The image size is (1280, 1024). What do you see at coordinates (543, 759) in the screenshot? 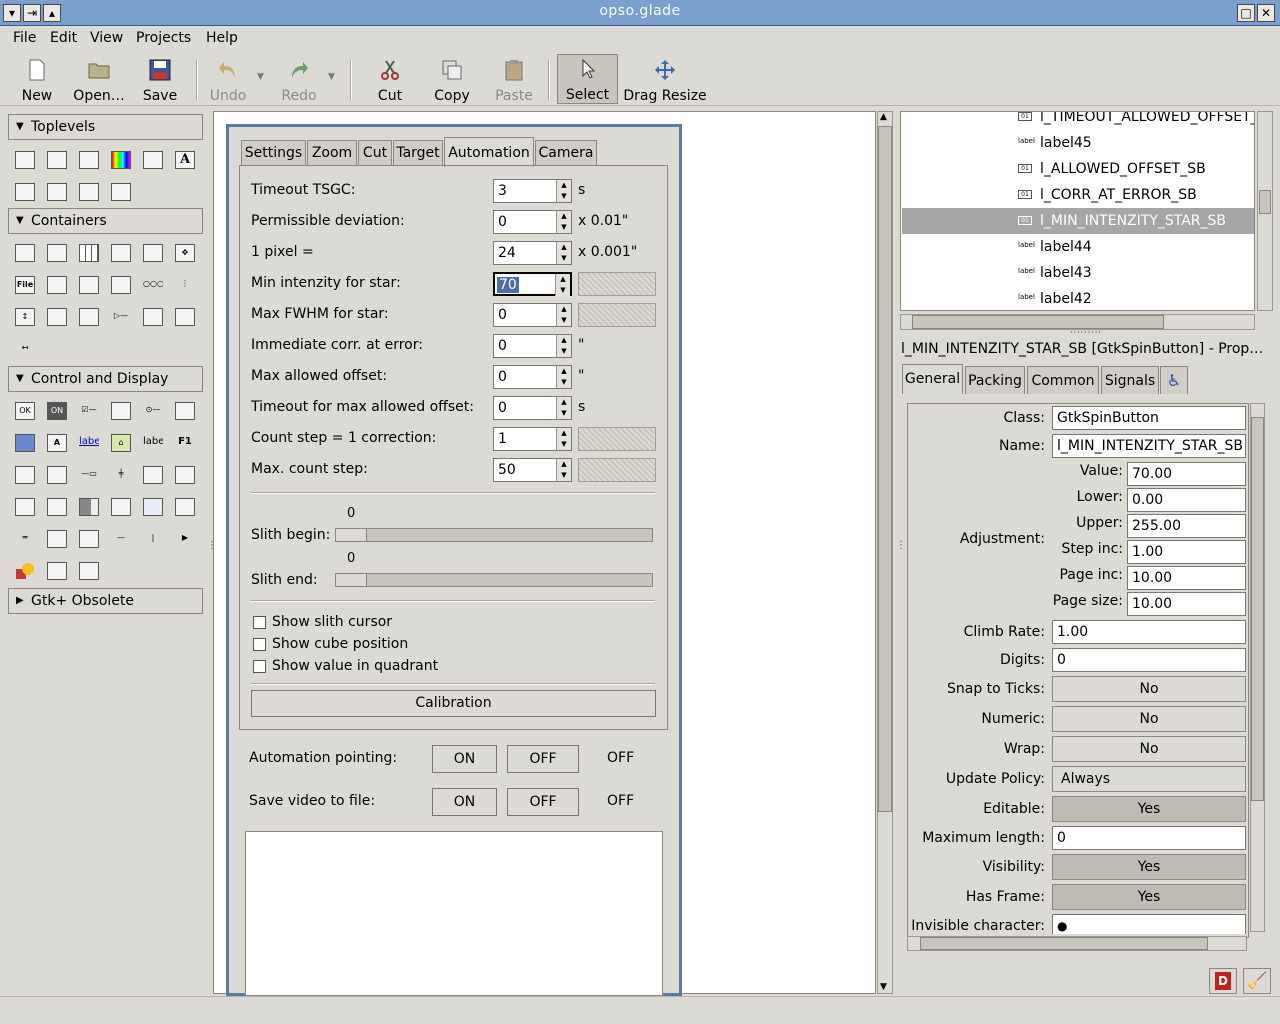
I see `automation-off-button: OFF` at bounding box center [543, 759].